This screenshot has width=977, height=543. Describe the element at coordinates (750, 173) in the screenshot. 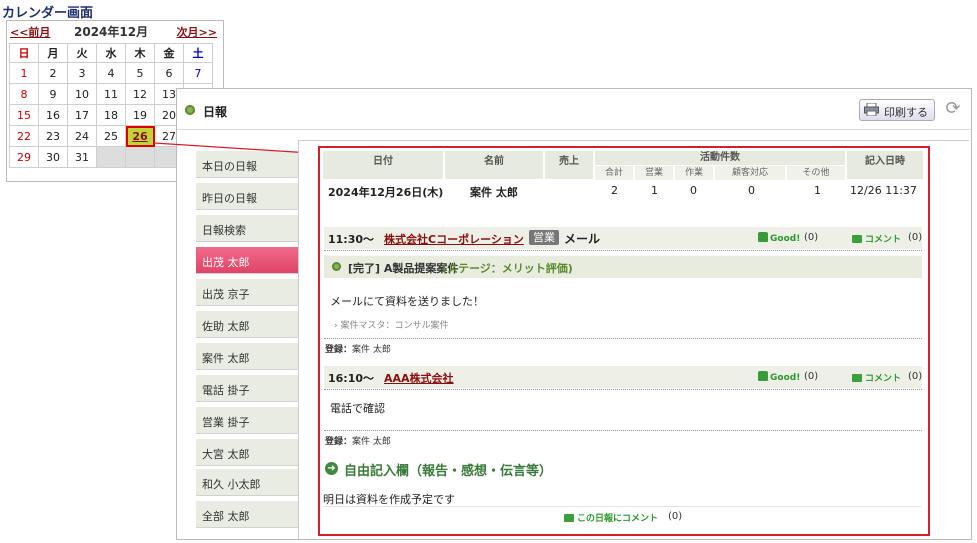

I see `header-customer: 顧客対応` at that location.